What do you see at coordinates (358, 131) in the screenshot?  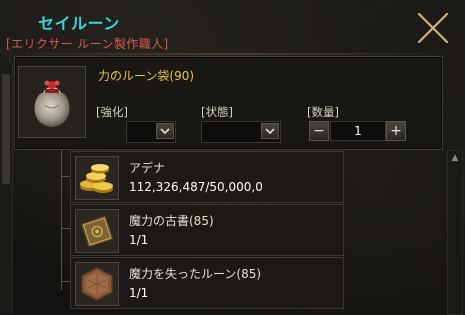 I see `quantity-input: 1` at bounding box center [358, 131].